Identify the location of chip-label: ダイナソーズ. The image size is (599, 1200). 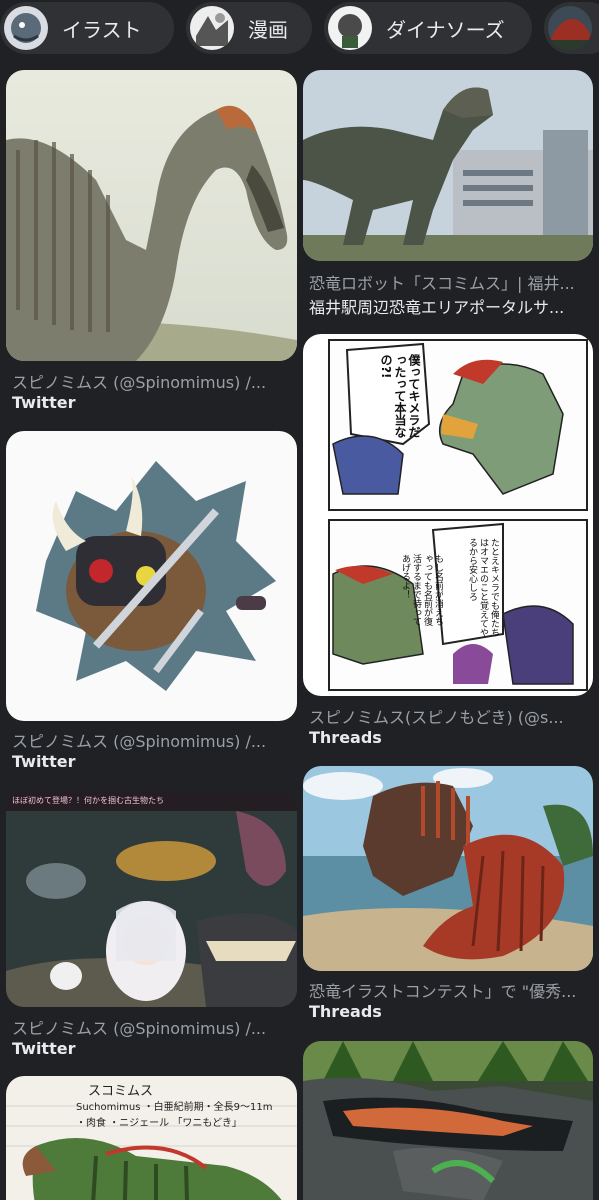
(445, 29).